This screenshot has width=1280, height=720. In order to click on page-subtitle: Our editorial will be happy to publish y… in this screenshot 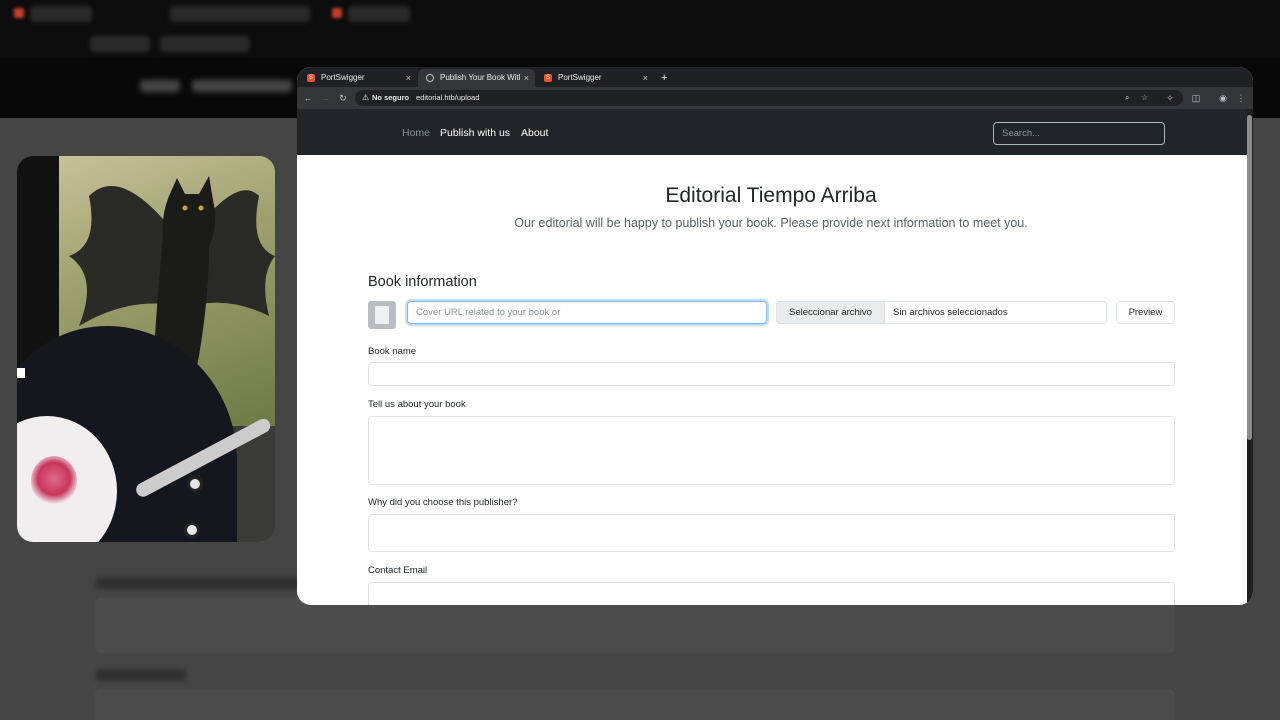, I will do `click(771, 223)`.